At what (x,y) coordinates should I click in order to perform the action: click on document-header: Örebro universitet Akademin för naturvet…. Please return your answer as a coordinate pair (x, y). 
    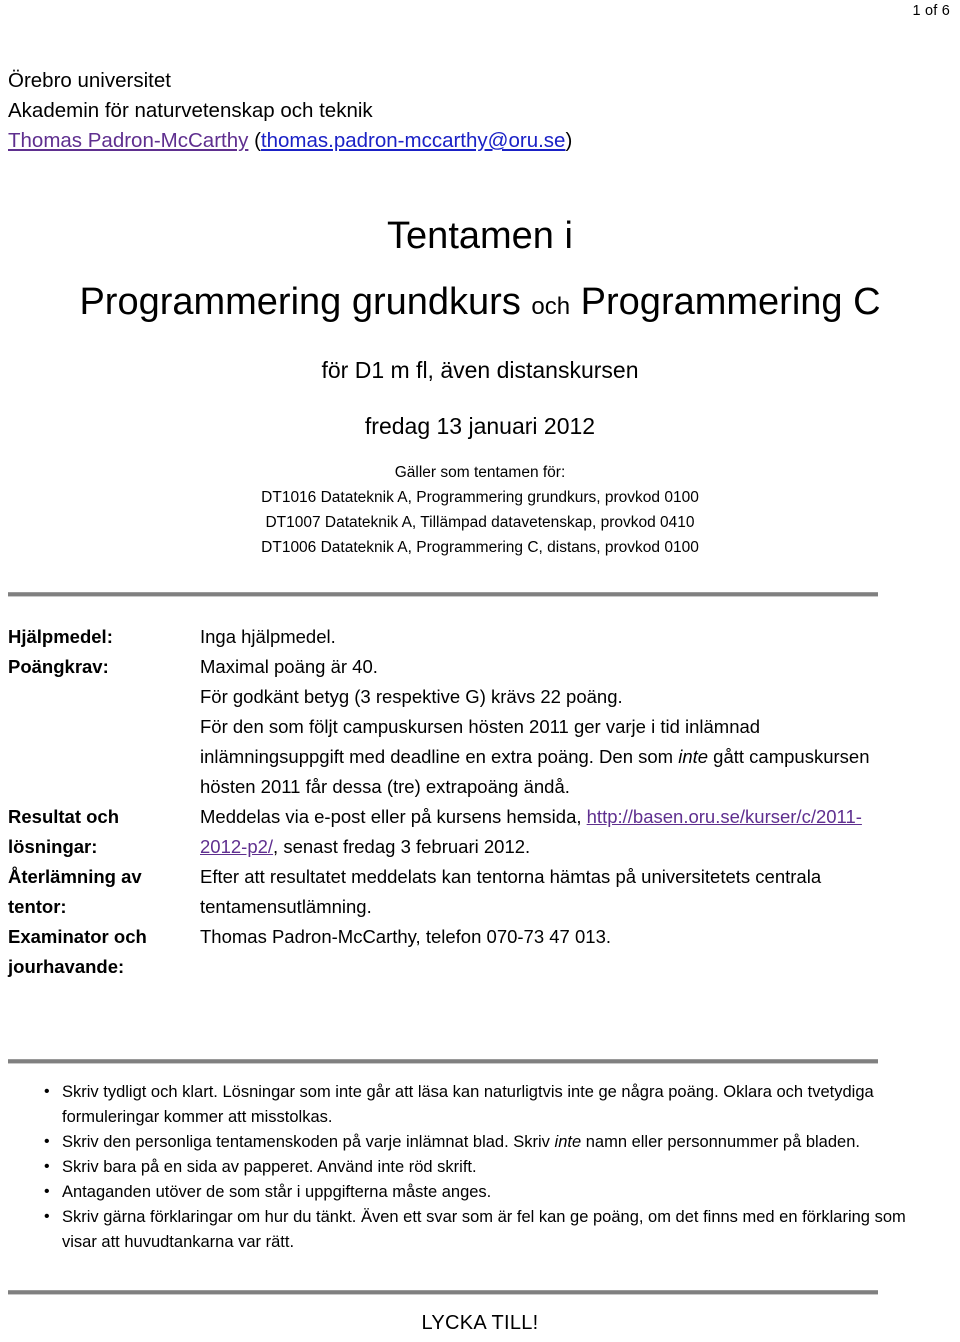
    Looking at the image, I should click on (290, 111).